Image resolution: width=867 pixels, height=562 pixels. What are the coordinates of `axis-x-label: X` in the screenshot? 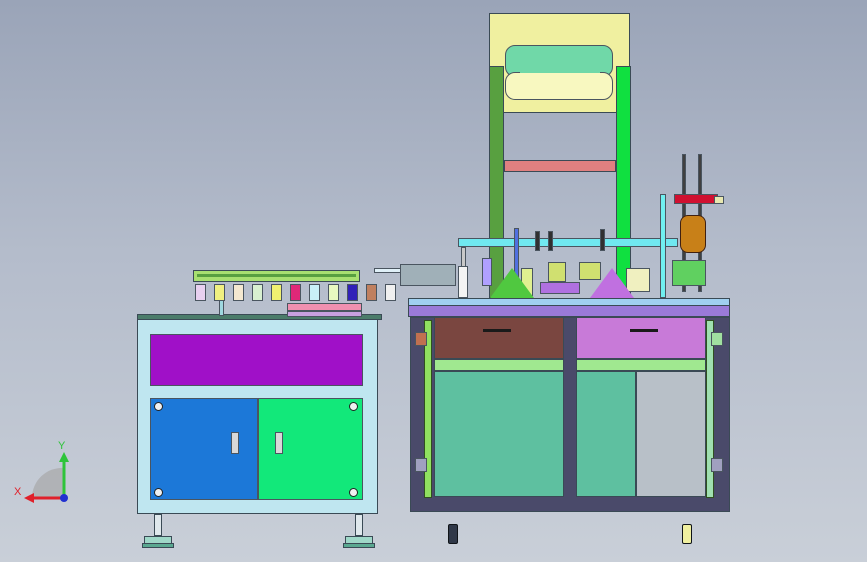 It's located at (18, 492).